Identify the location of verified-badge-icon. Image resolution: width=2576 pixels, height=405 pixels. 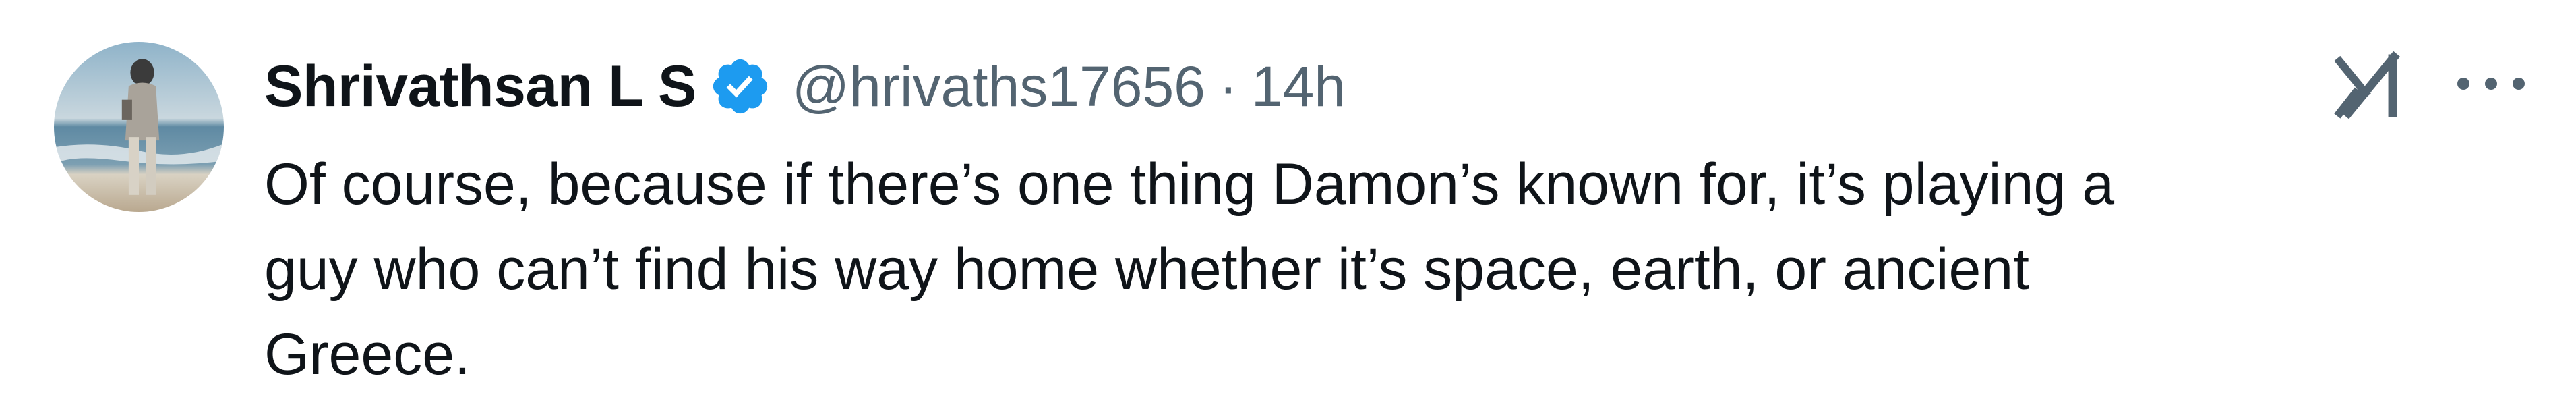
(740, 87).